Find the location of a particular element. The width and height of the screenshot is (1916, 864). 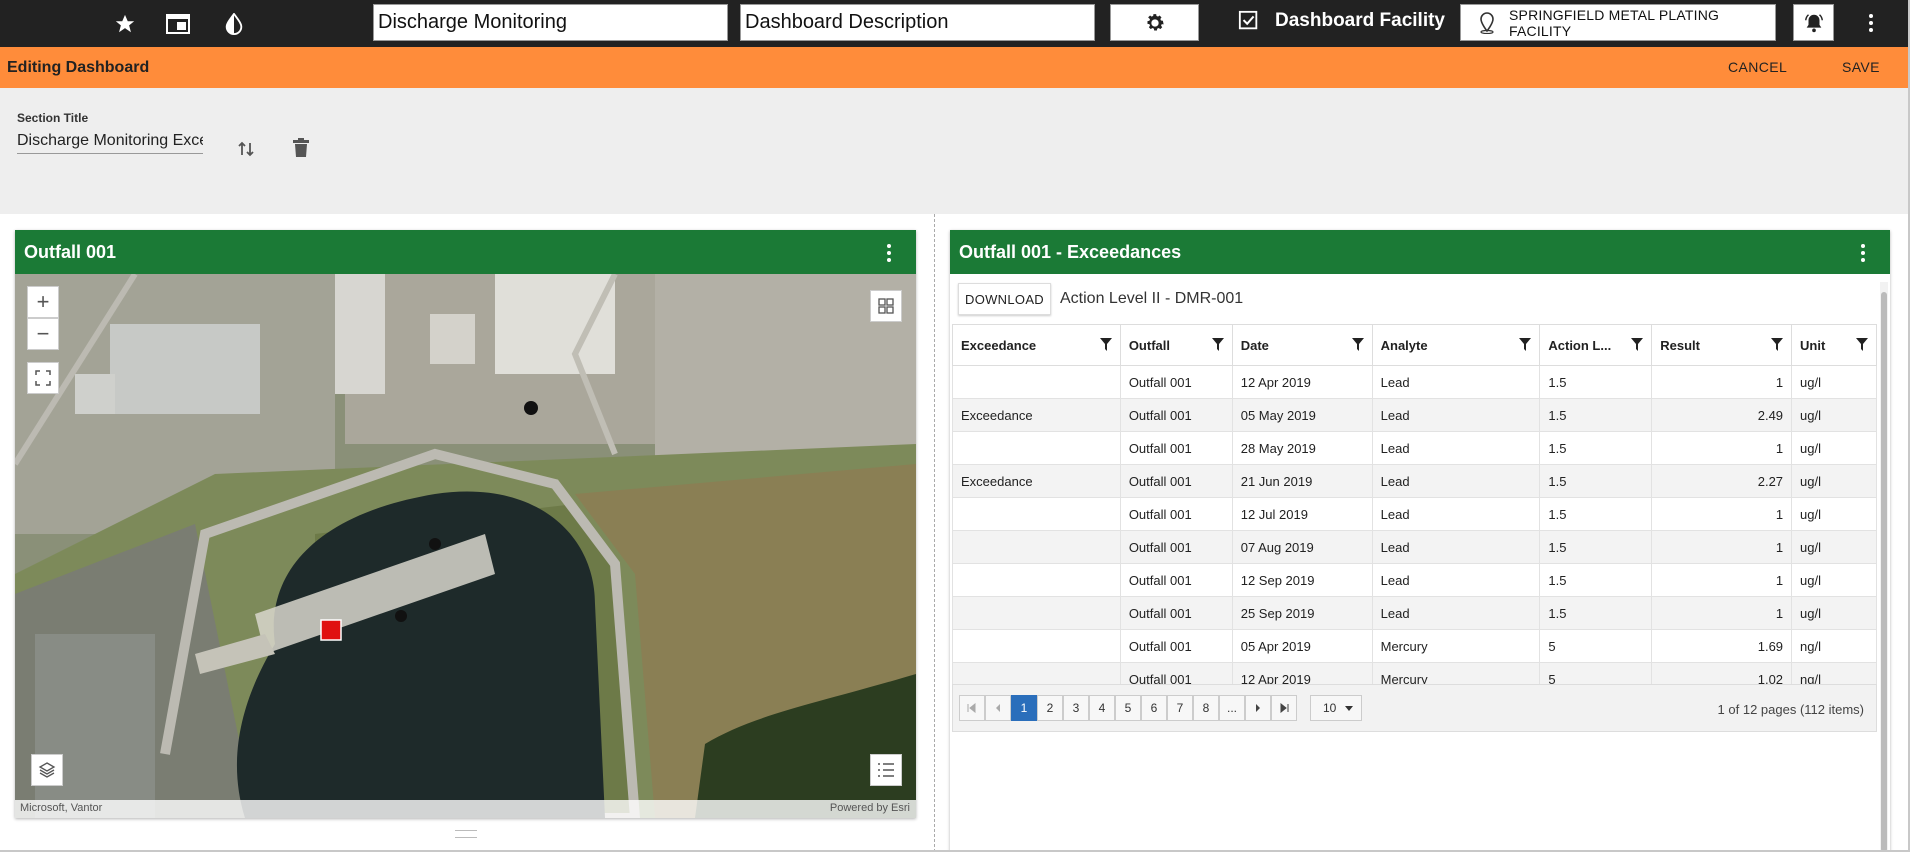

last-page-button is located at coordinates (1284, 708).